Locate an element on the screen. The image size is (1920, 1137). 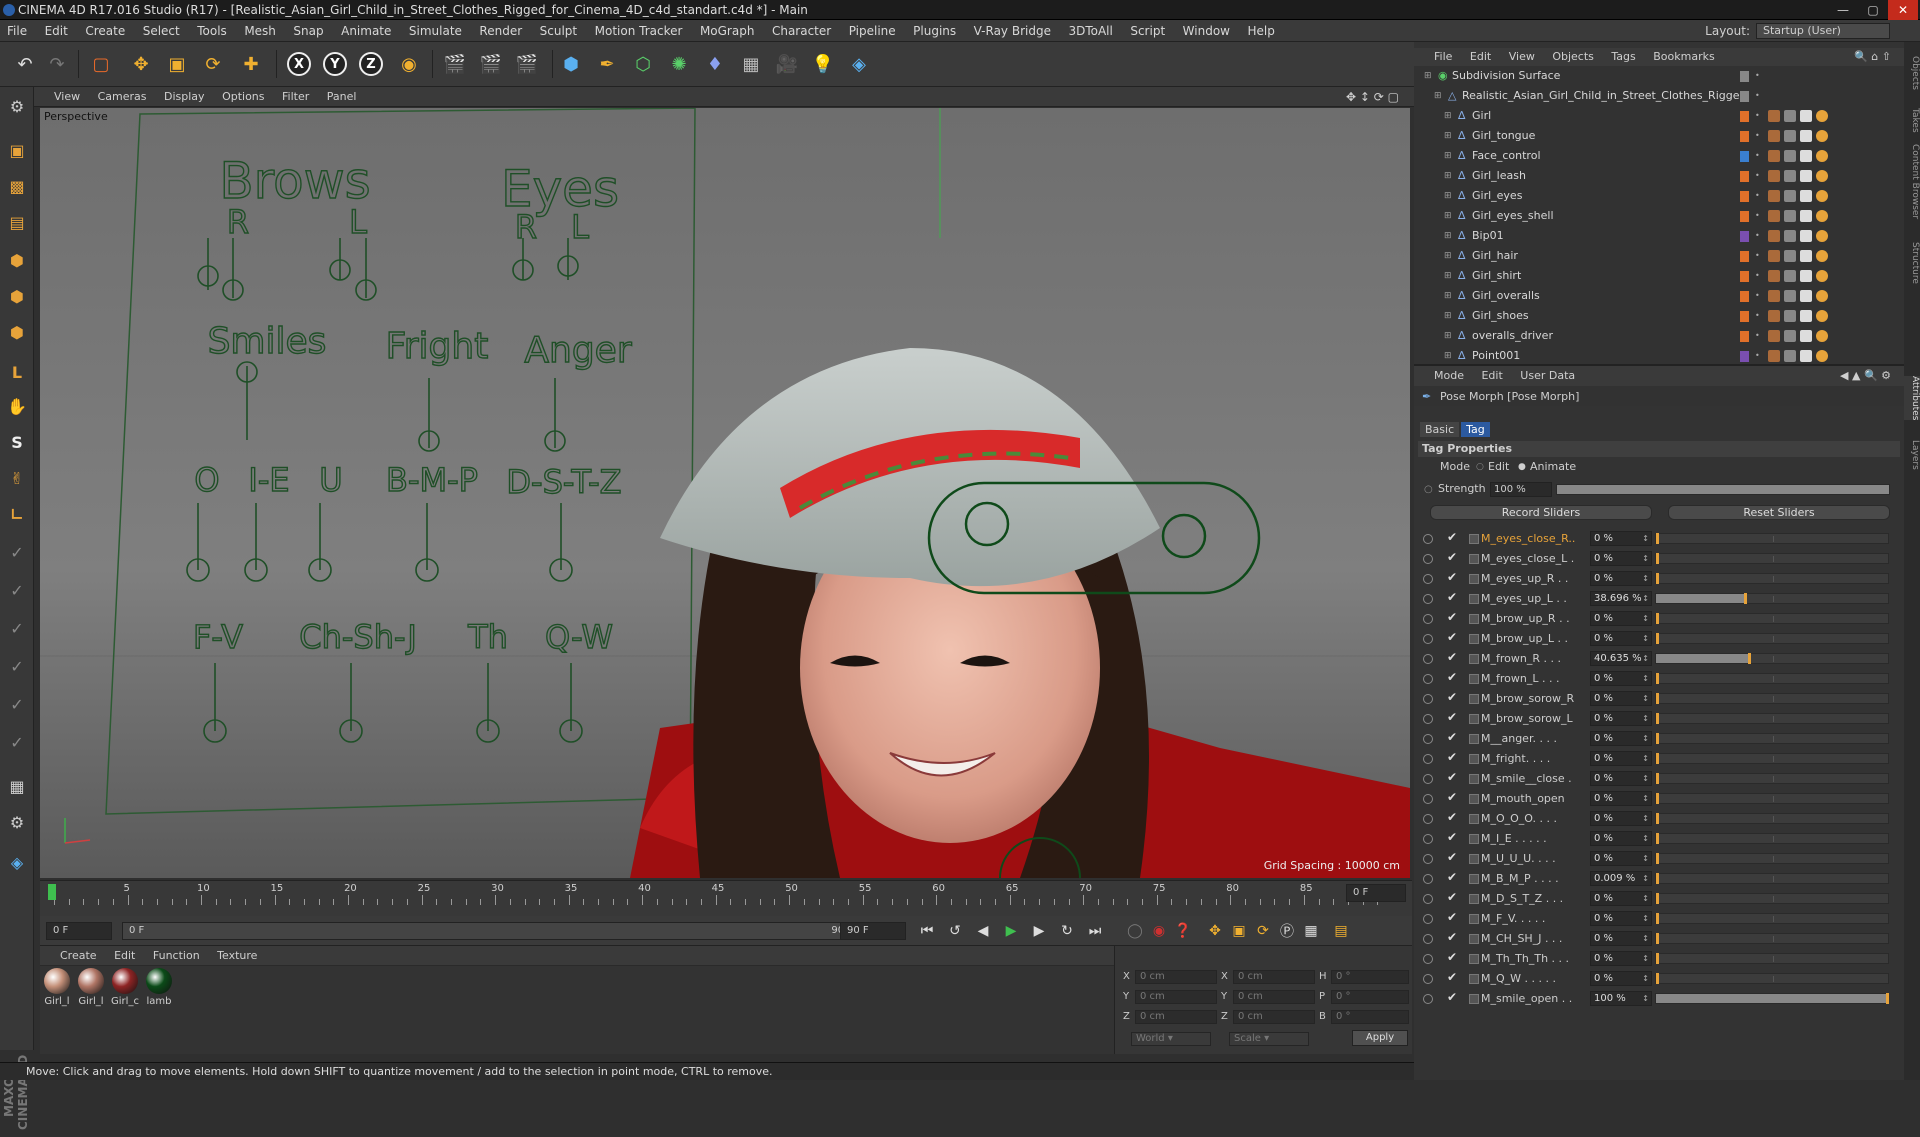
material-swatch: lamb is located at coordinates (159, 987).